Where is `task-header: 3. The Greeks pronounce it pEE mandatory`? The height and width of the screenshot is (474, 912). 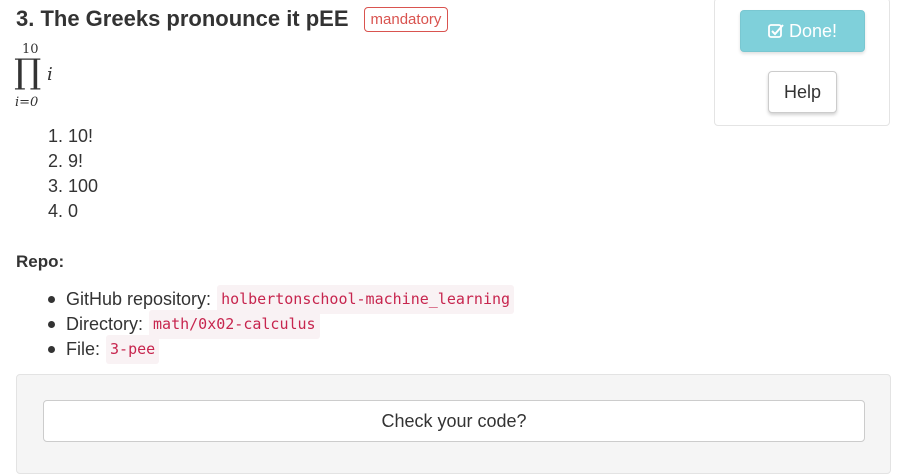
task-header: 3. The Greeks pronounce it pEE mandatory is located at coordinates (232, 19).